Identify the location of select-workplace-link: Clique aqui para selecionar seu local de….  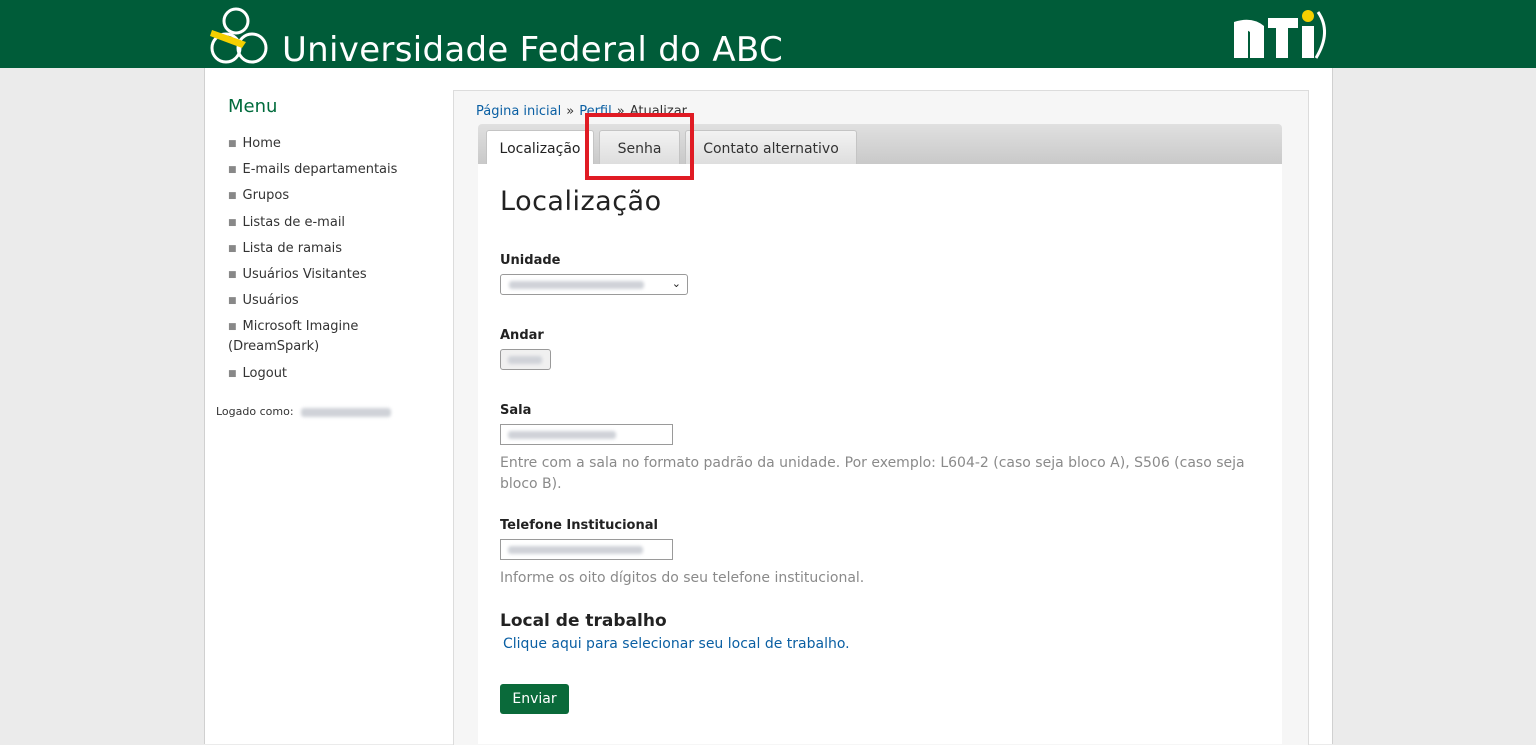
(676, 644).